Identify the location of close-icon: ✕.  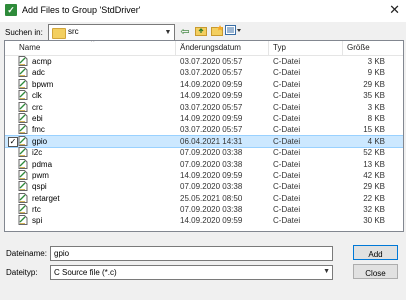
(394, 10).